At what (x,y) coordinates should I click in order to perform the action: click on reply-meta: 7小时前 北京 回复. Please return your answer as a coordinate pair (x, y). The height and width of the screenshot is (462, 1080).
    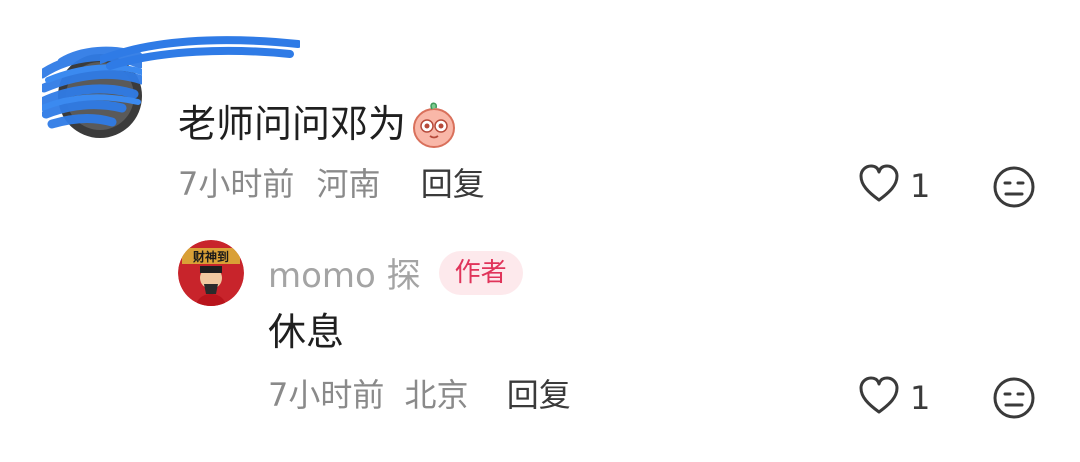
    Looking at the image, I should click on (419, 395).